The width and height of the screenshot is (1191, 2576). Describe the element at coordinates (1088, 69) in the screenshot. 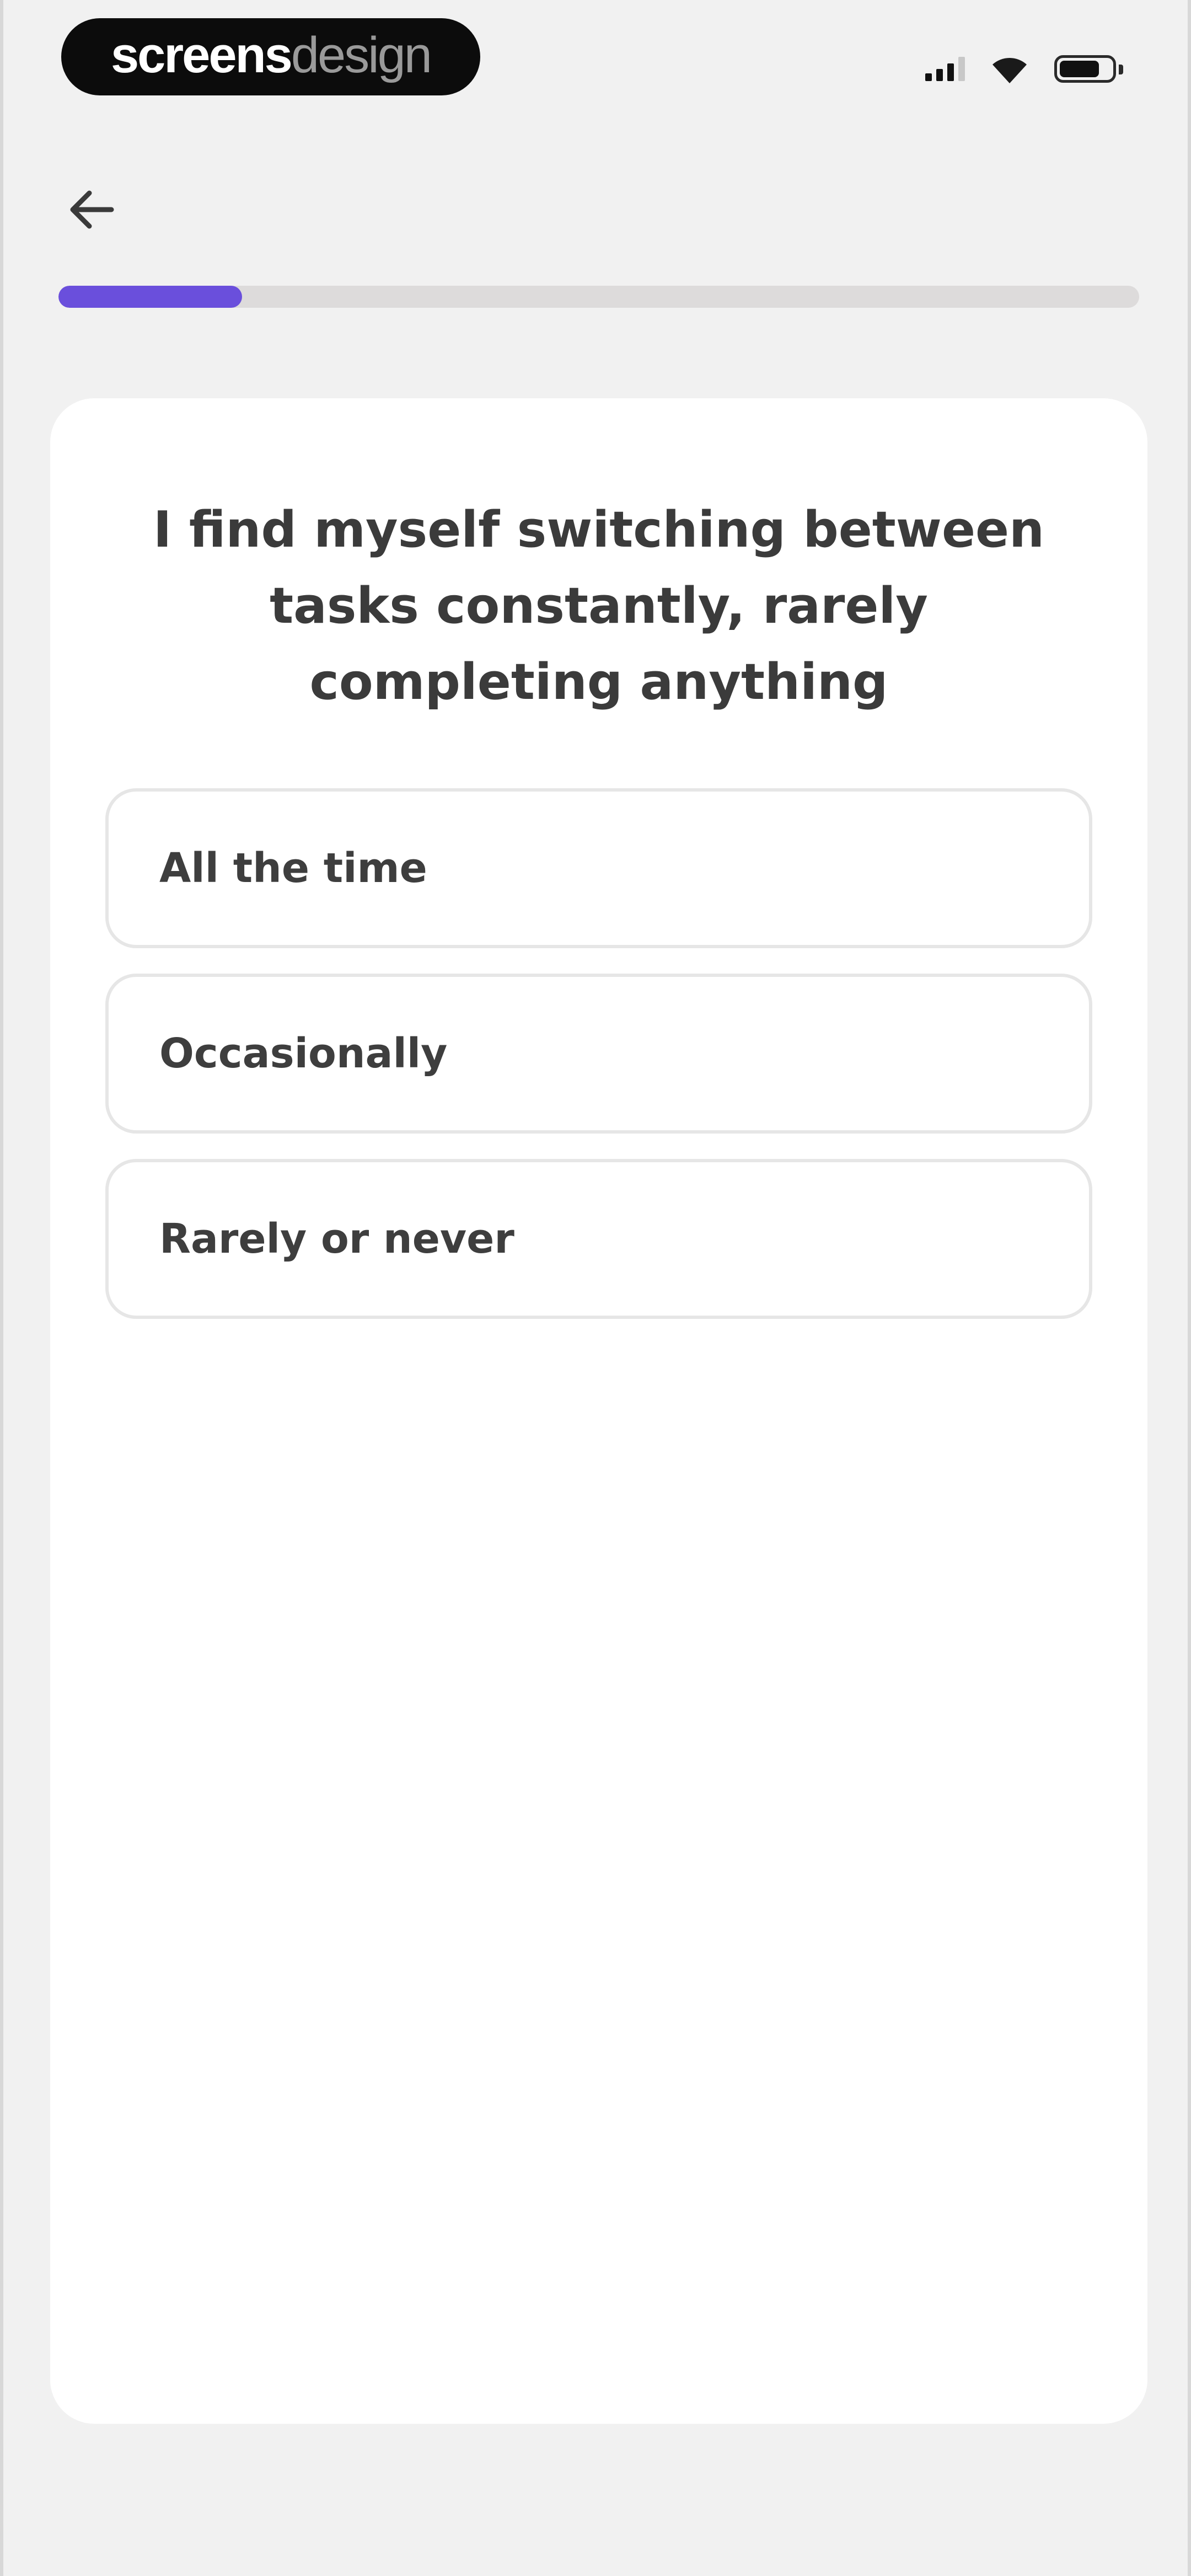

I see `battery-icon` at that location.